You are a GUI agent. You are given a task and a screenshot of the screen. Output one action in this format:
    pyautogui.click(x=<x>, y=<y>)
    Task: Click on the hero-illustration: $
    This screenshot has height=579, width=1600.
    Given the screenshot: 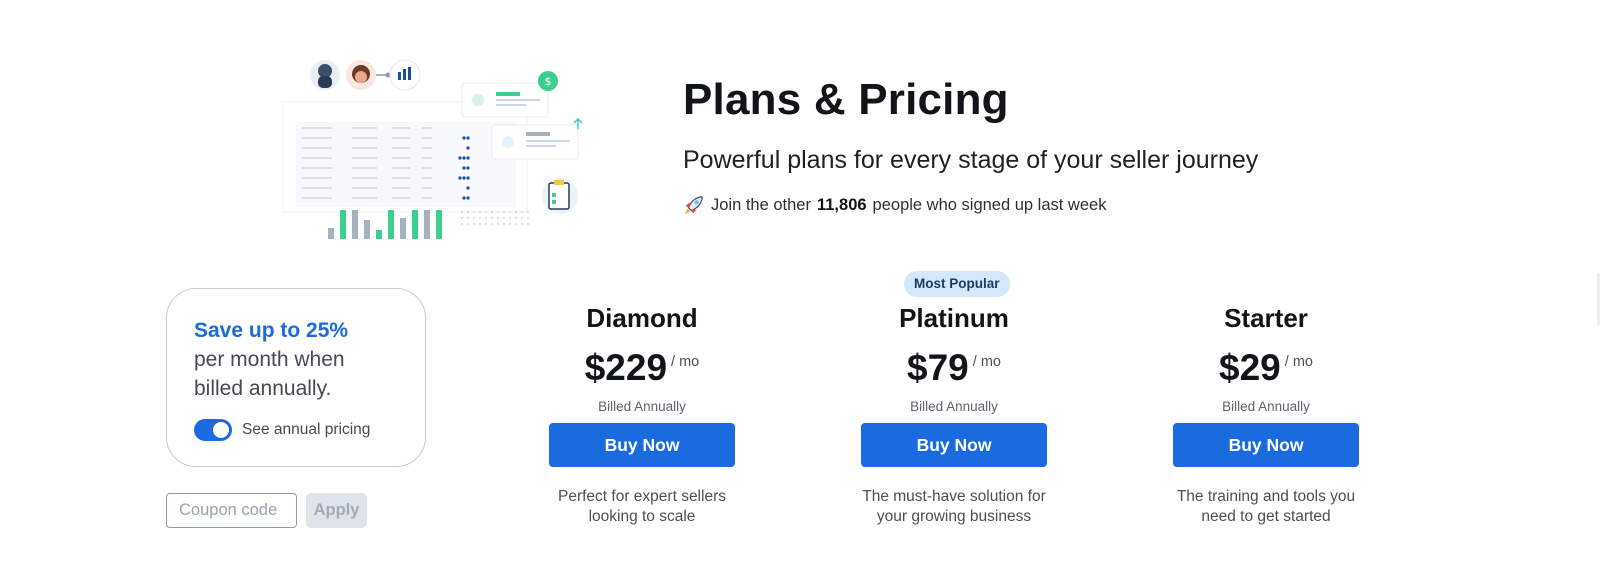 What is the action you would take?
    pyautogui.click(x=442, y=147)
    